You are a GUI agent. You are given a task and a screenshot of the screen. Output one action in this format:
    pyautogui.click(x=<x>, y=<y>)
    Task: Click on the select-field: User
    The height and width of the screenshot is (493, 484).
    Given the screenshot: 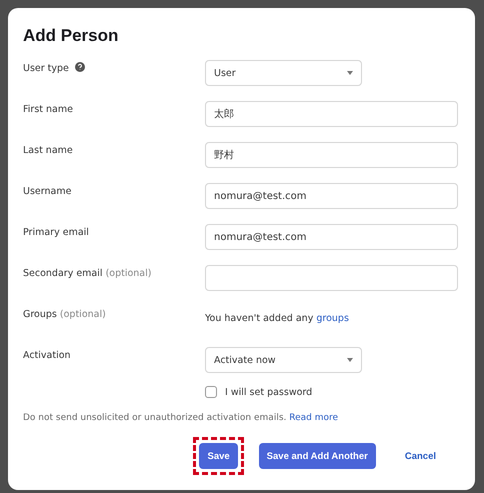 What is the action you would take?
    pyautogui.click(x=283, y=73)
    